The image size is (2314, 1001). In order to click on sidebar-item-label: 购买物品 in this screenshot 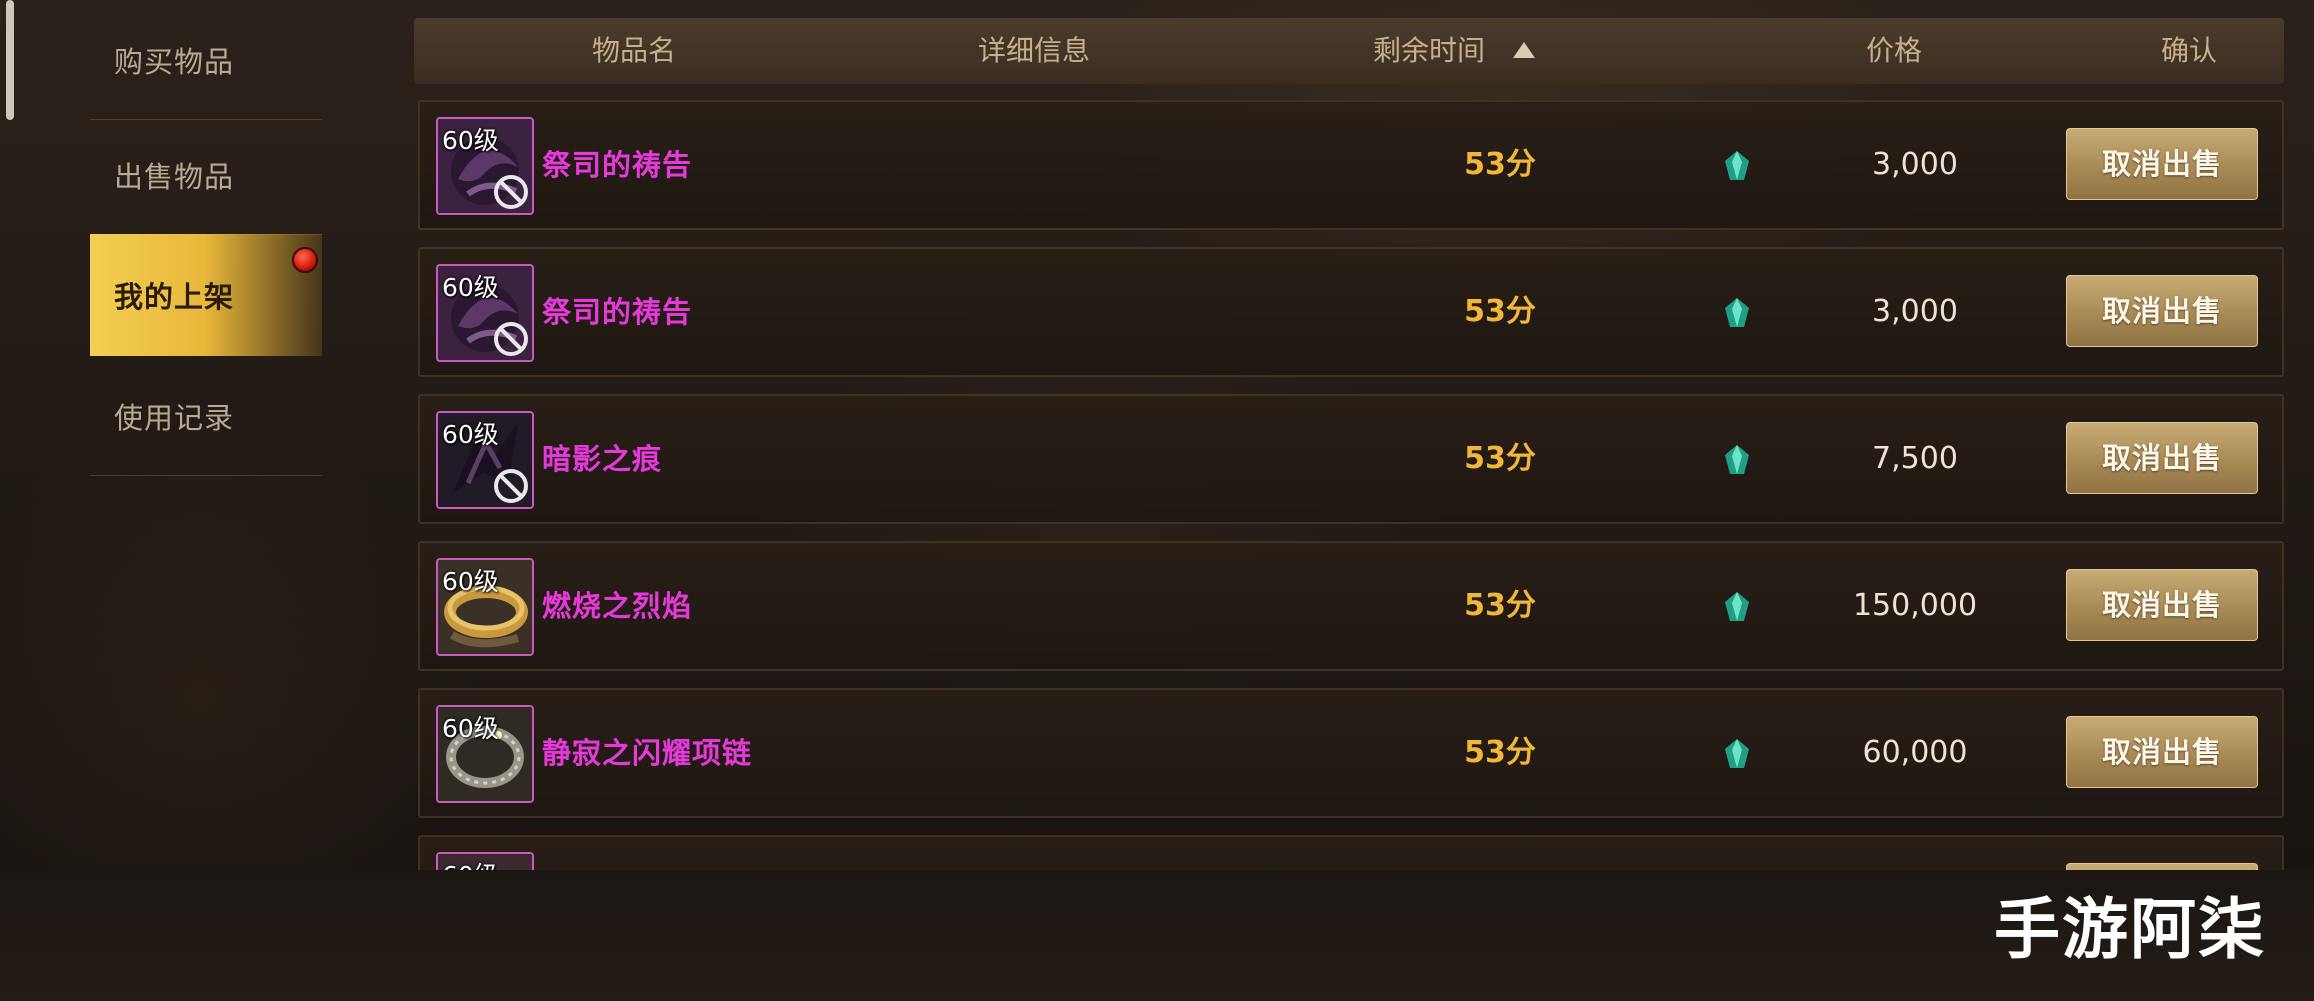, I will do `click(174, 61)`.